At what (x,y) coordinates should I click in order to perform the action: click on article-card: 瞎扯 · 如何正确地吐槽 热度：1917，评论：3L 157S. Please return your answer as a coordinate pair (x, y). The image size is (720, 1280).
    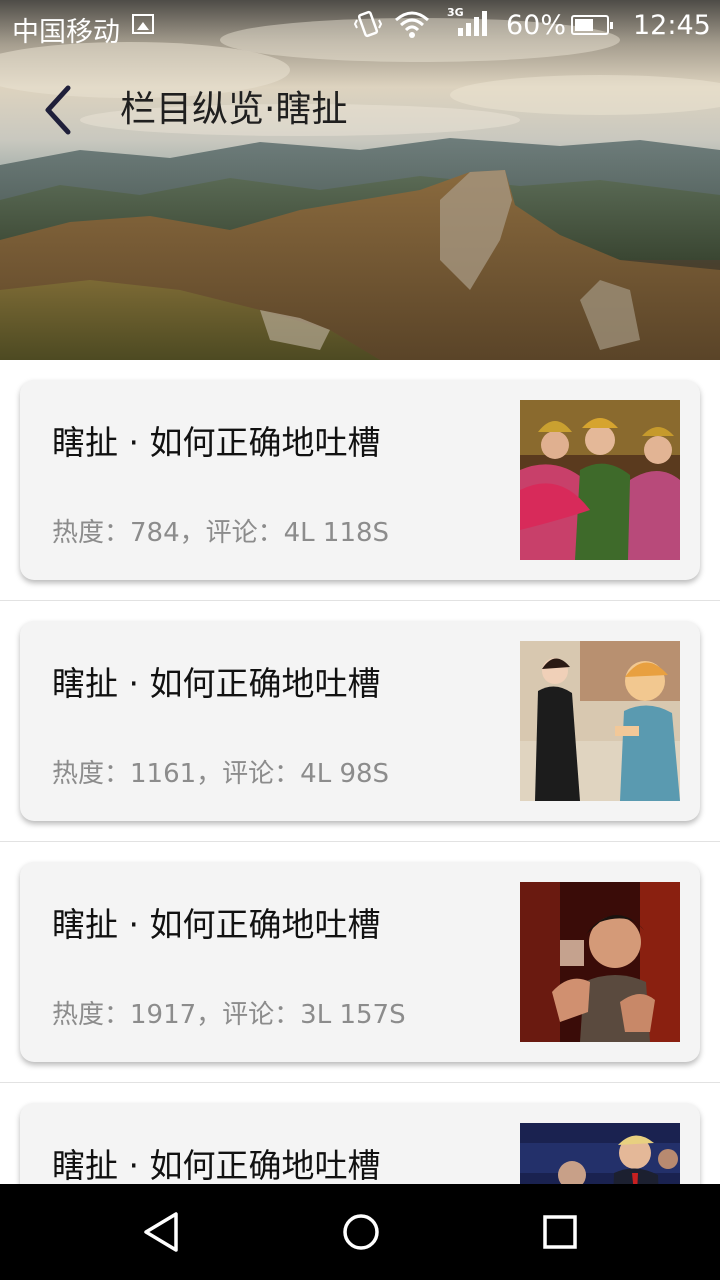
    Looking at the image, I should click on (360, 962).